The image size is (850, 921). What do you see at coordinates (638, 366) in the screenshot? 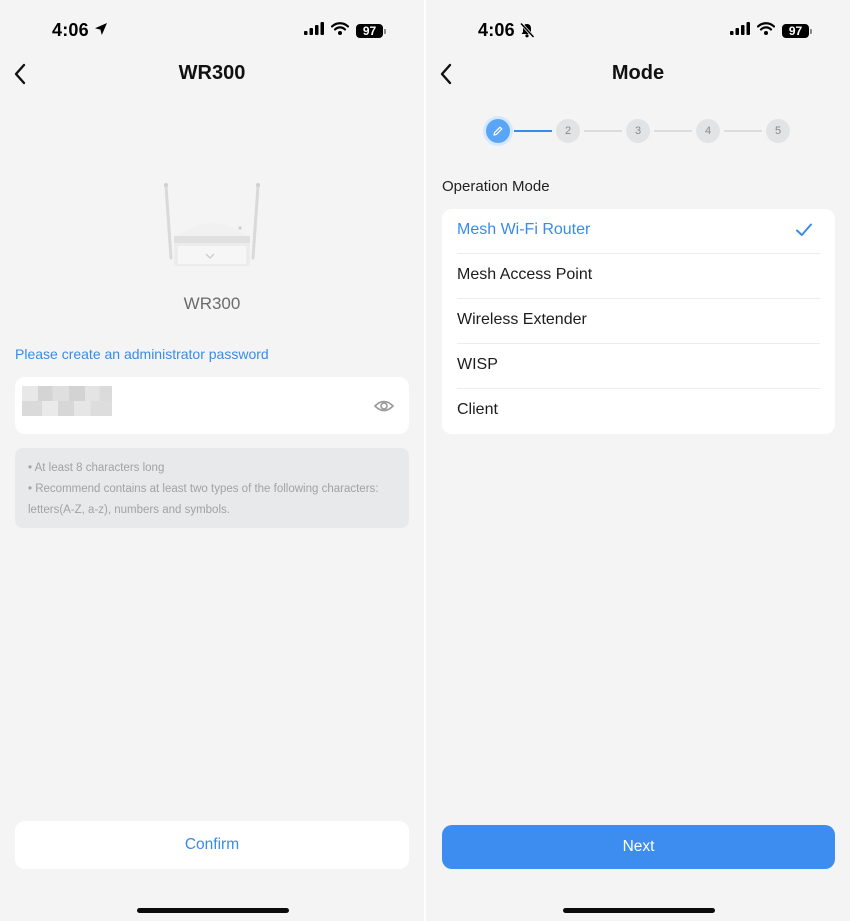
I see `mode-option-wisp: WISP` at bounding box center [638, 366].